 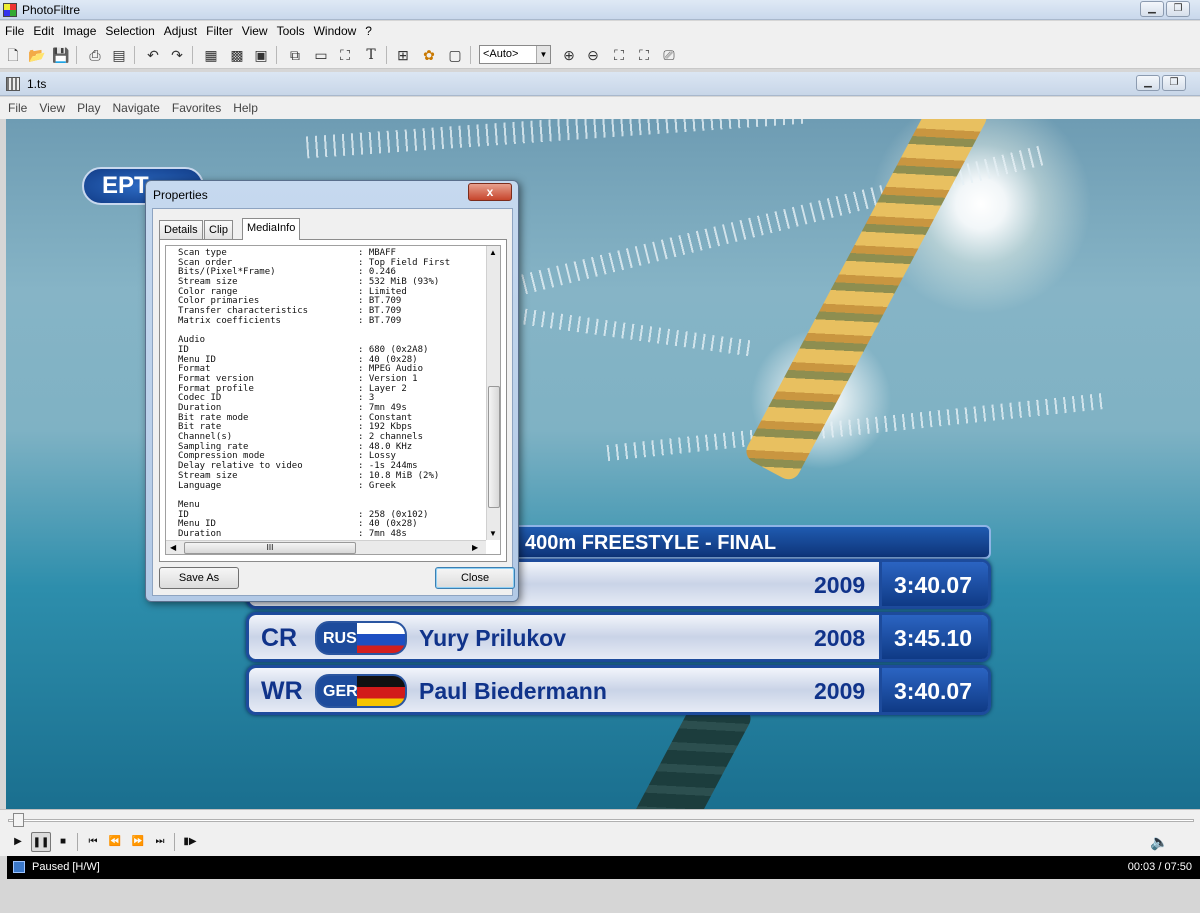 I want to click on plugin-icon: ✿, so click(x=429, y=55).